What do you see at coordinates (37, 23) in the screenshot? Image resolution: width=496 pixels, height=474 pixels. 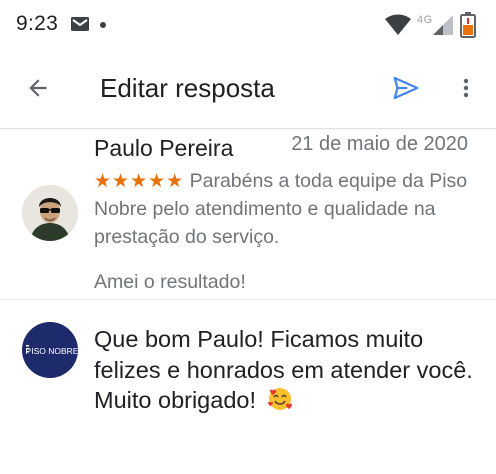 I see `status-time: 9:23` at bounding box center [37, 23].